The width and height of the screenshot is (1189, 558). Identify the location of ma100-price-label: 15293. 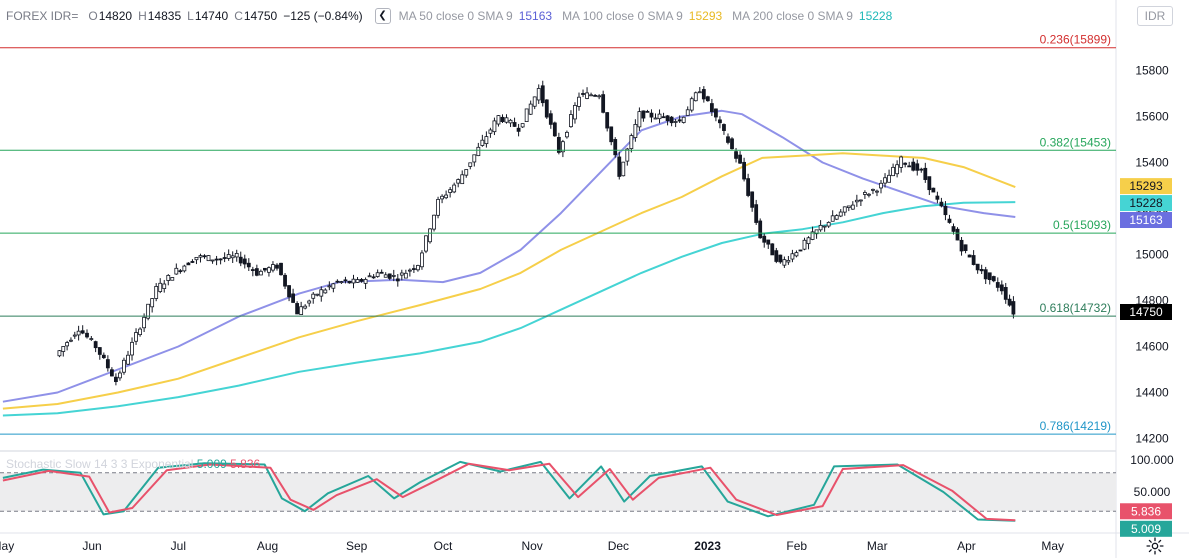
(1146, 186).